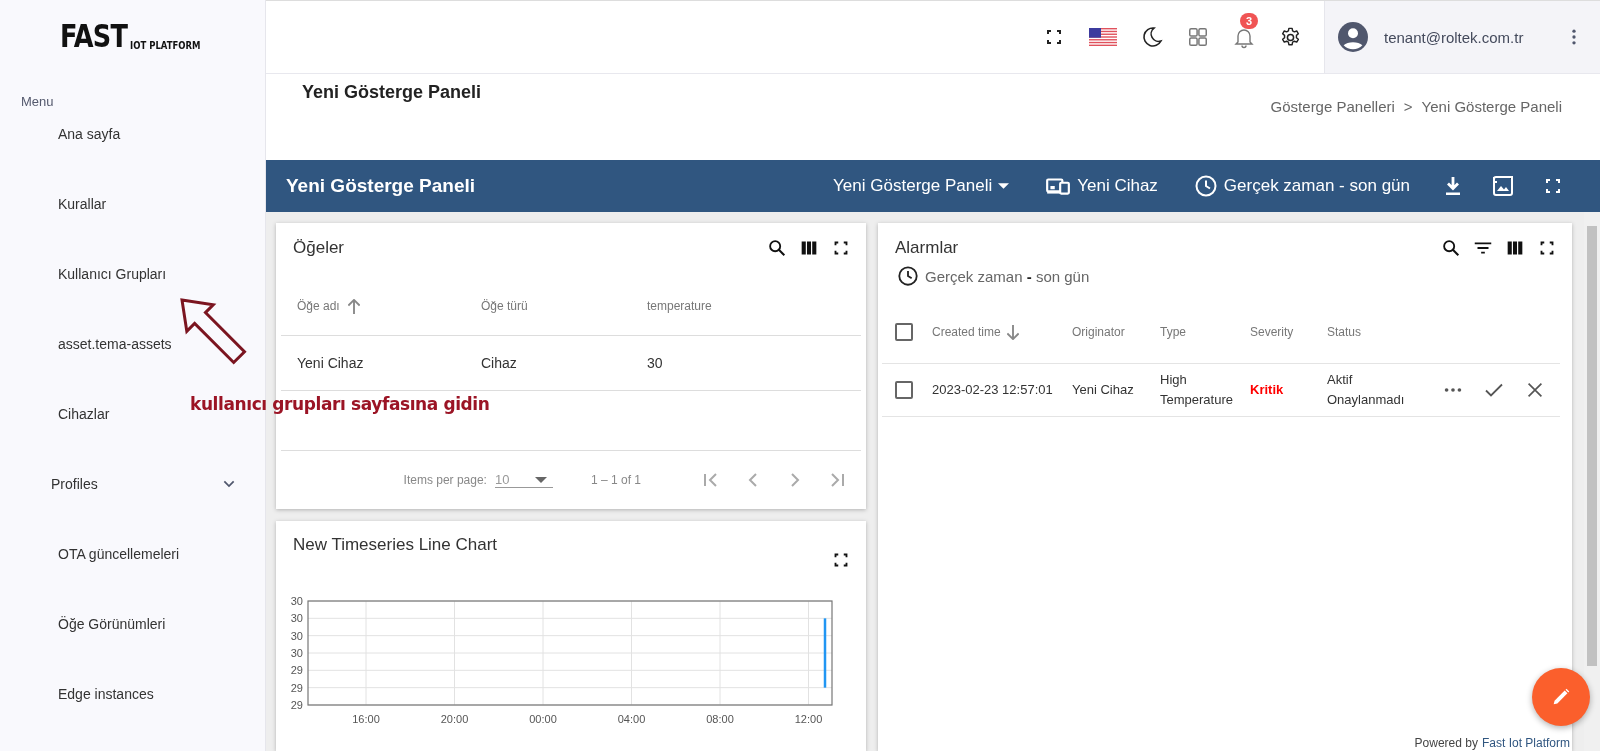  What do you see at coordinates (1101, 186) in the screenshot?
I see `entity-button: Yeni Cihaz` at bounding box center [1101, 186].